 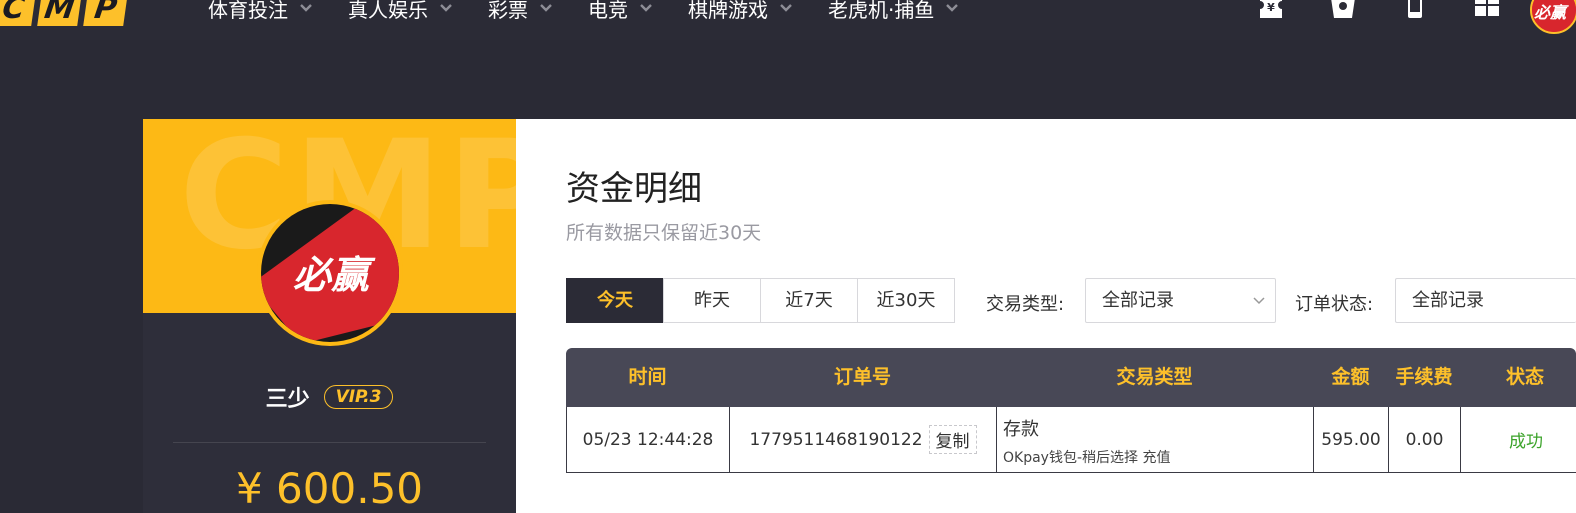 What do you see at coordinates (287, 399) in the screenshot?
I see `username: 三少` at bounding box center [287, 399].